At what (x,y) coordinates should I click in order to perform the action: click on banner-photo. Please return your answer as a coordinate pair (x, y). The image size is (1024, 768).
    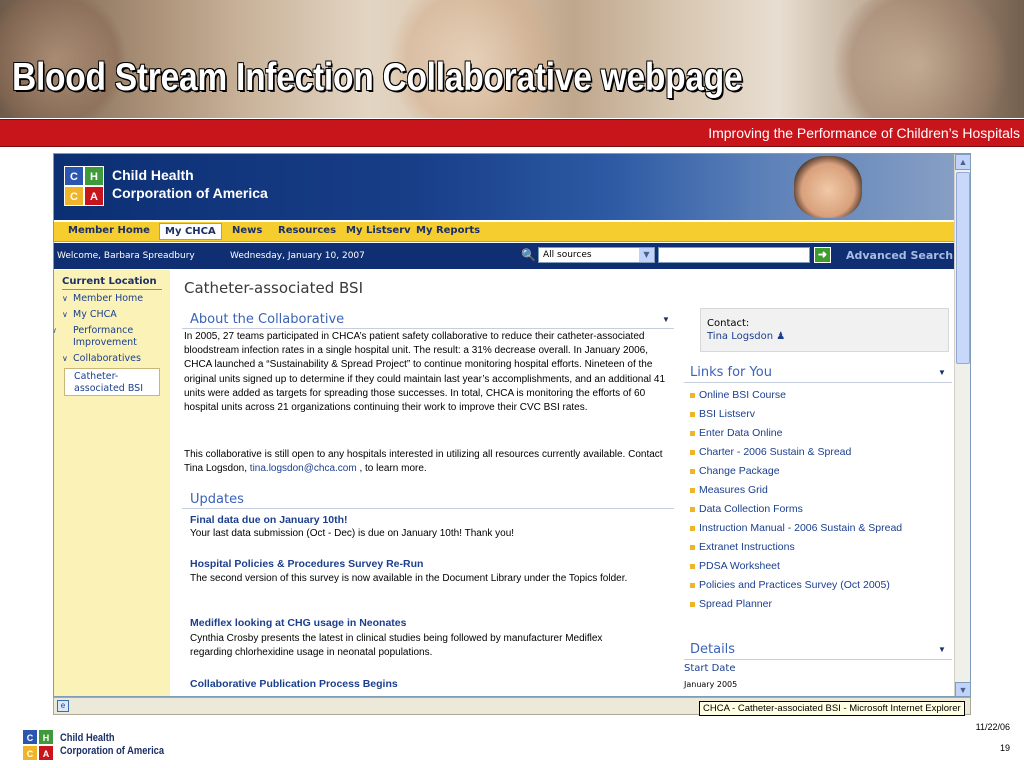
    Looking at the image, I should click on (784, 187).